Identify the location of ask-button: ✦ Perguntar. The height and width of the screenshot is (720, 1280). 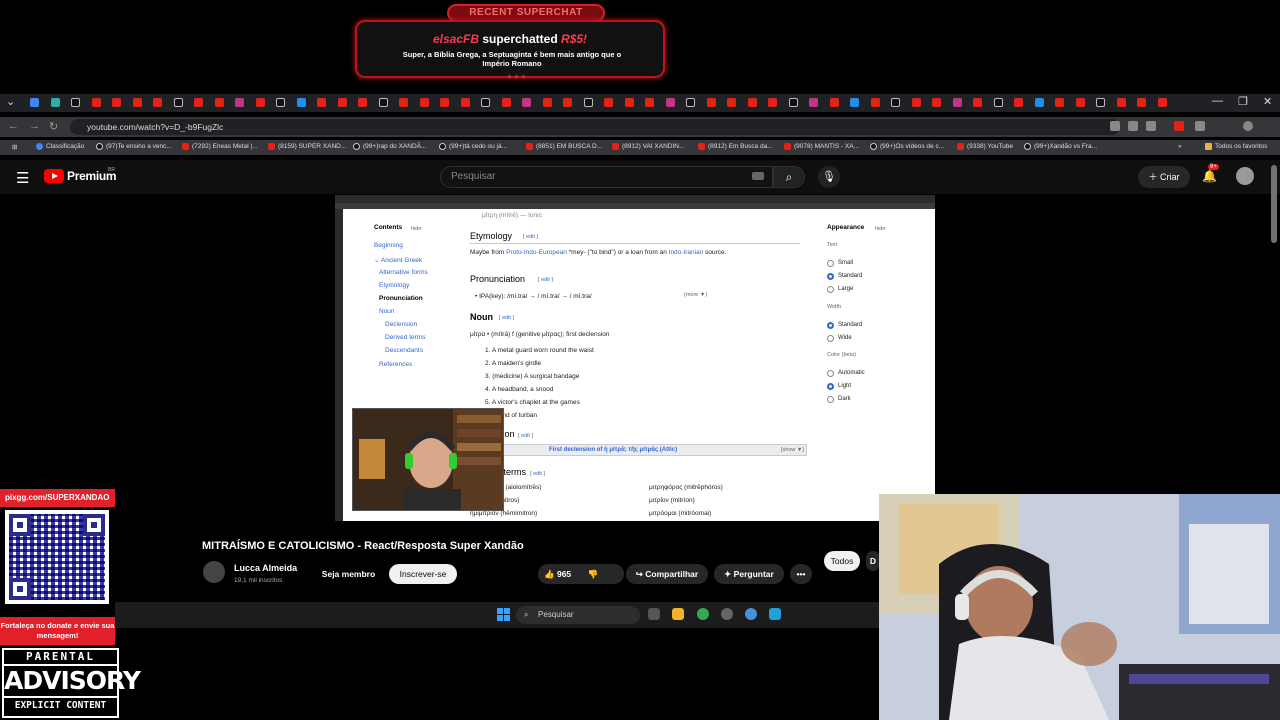
(749, 574).